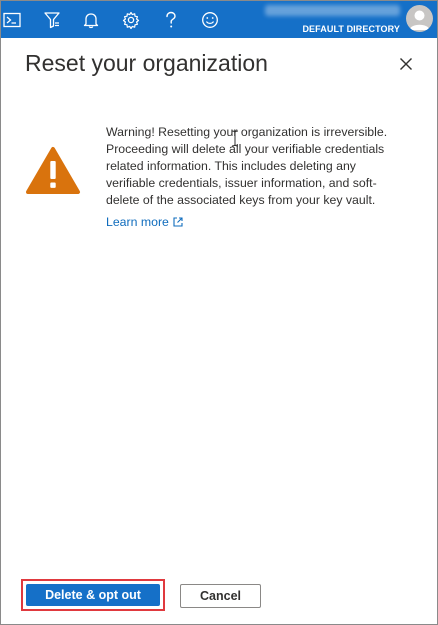 The height and width of the screenshot is (625, 438). I want to click on settings-gear-icon, so click(131, 20).